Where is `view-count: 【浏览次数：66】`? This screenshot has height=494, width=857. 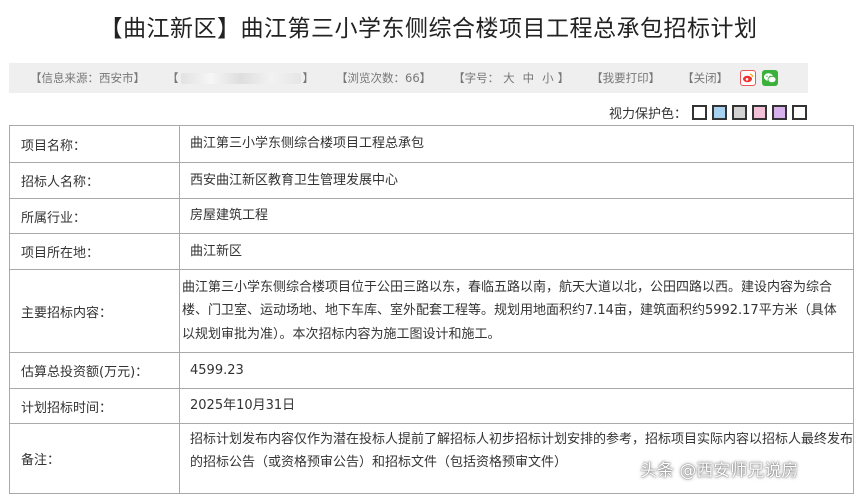 view-count: 【浏览次数：66】 is located at coordinates (384, 78).